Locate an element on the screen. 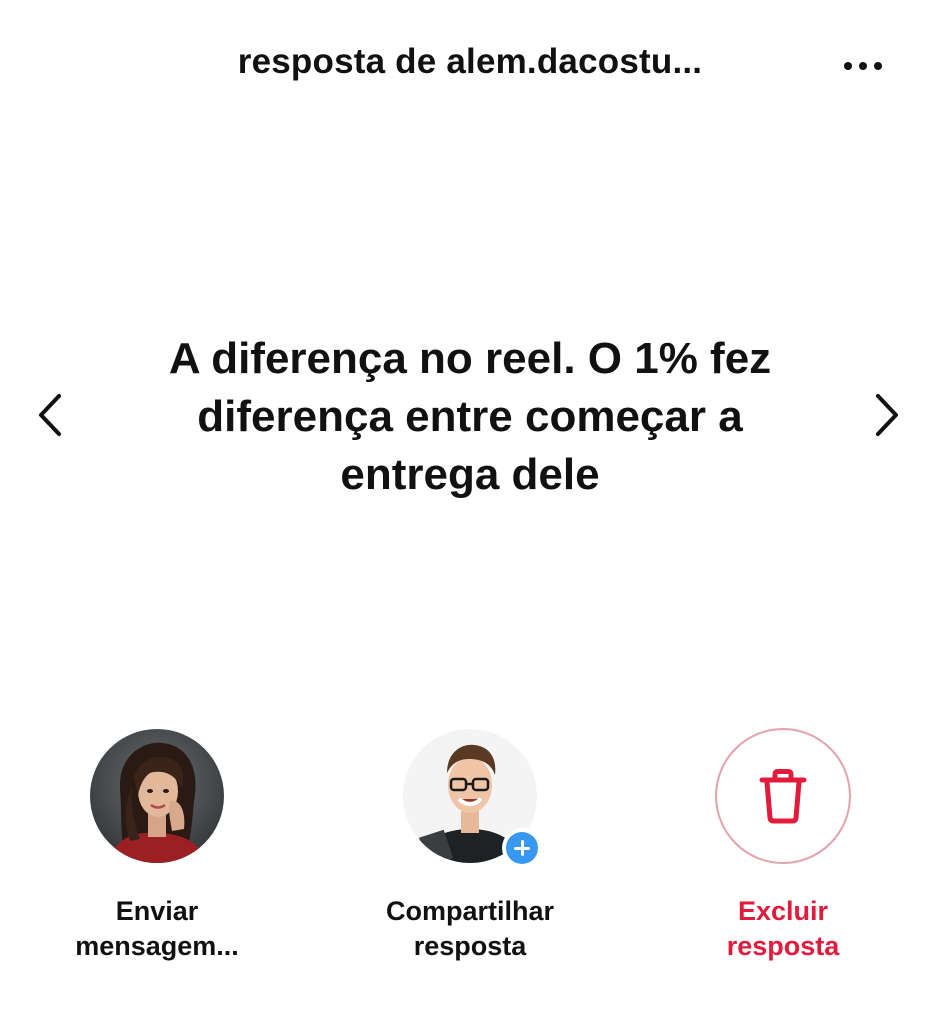 This screenshot has width=940, height=1011. add-plus-icon is located at coordinates (522, 848).